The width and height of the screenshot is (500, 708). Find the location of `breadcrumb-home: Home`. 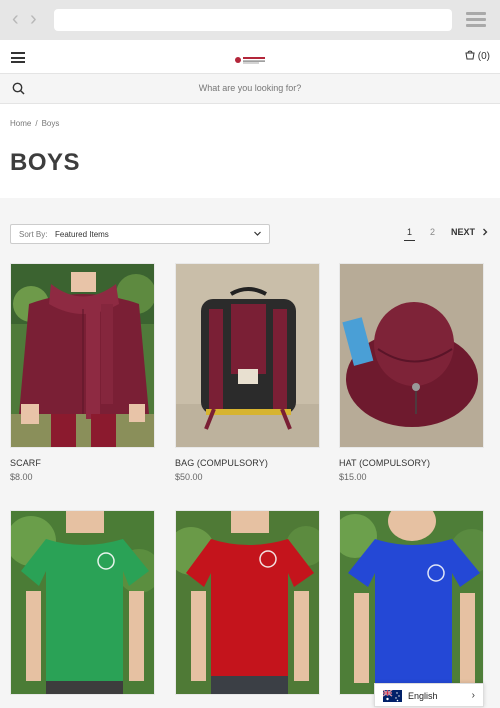

breadcrumb-home: Home is located at coordinates (20, 123).